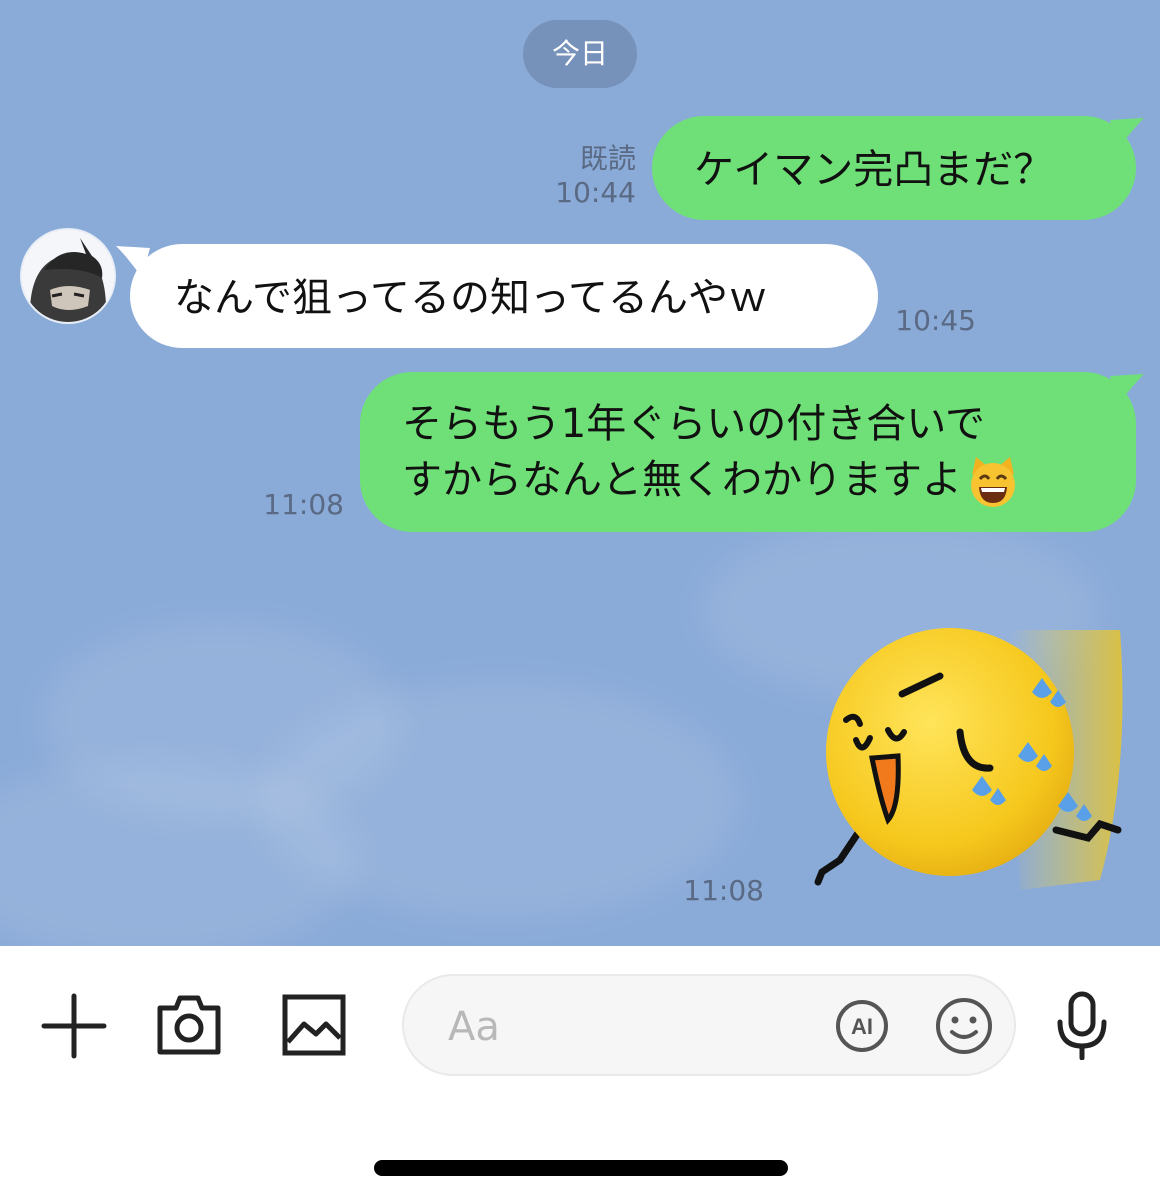 Image resolution: width=1160 pixels, height=1200 pixels. Describe the element at coordinates (189, 1025) in the screenshot. I see `camera-icon` at that location.